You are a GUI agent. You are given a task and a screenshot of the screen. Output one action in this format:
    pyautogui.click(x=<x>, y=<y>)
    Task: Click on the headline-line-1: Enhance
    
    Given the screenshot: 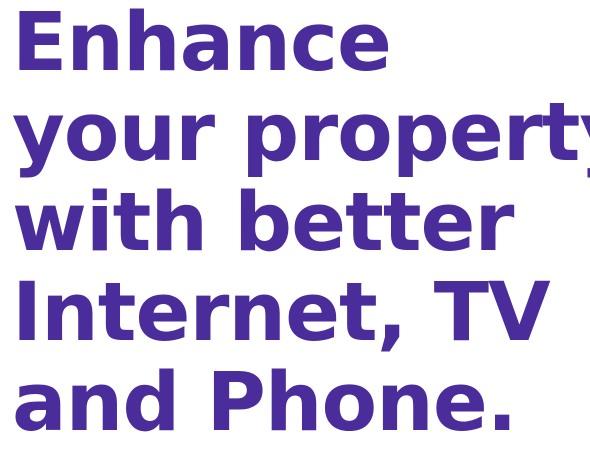 What is the action you would take?
    pyautogui.click(x=202, y=45)
    